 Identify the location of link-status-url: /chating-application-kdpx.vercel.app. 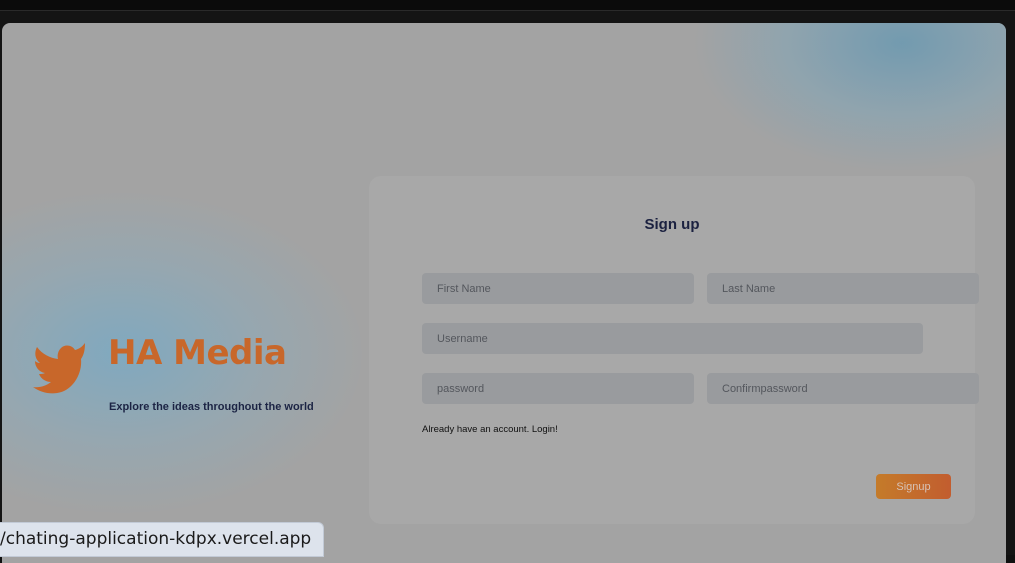
(162, 539).